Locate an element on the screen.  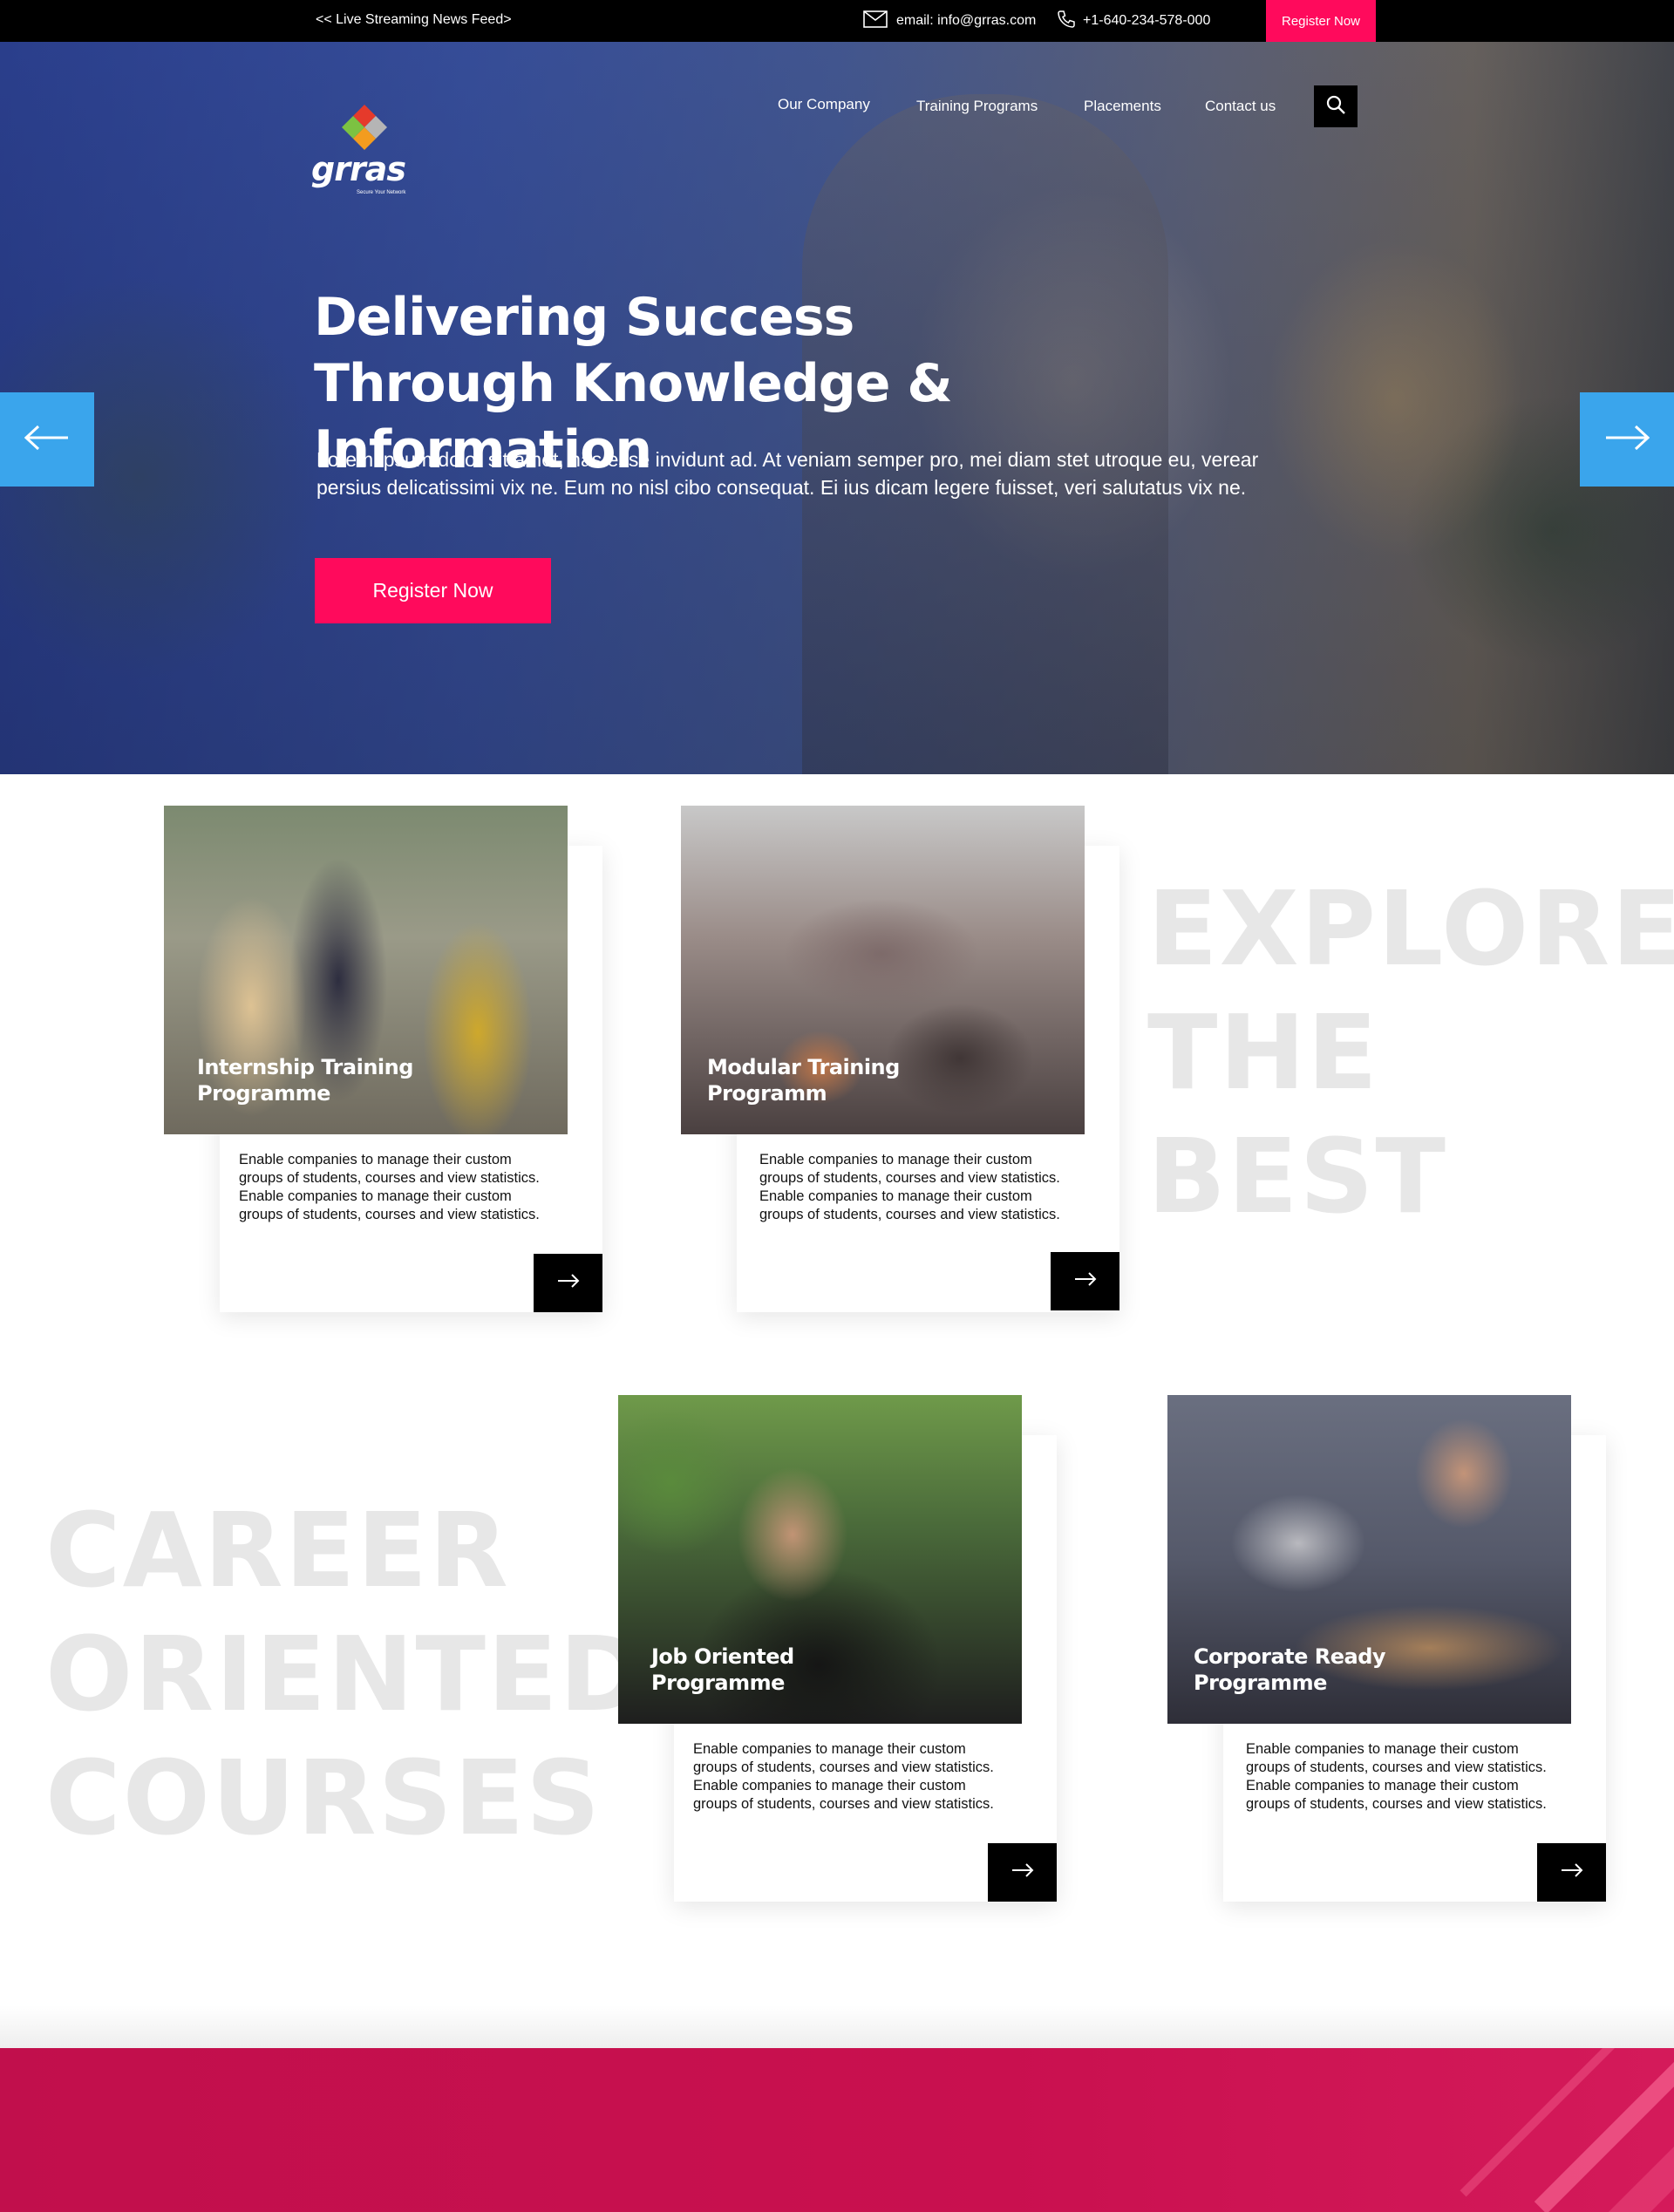
course-title: Job Oriented Programme is located at coordinates (722, 1670).